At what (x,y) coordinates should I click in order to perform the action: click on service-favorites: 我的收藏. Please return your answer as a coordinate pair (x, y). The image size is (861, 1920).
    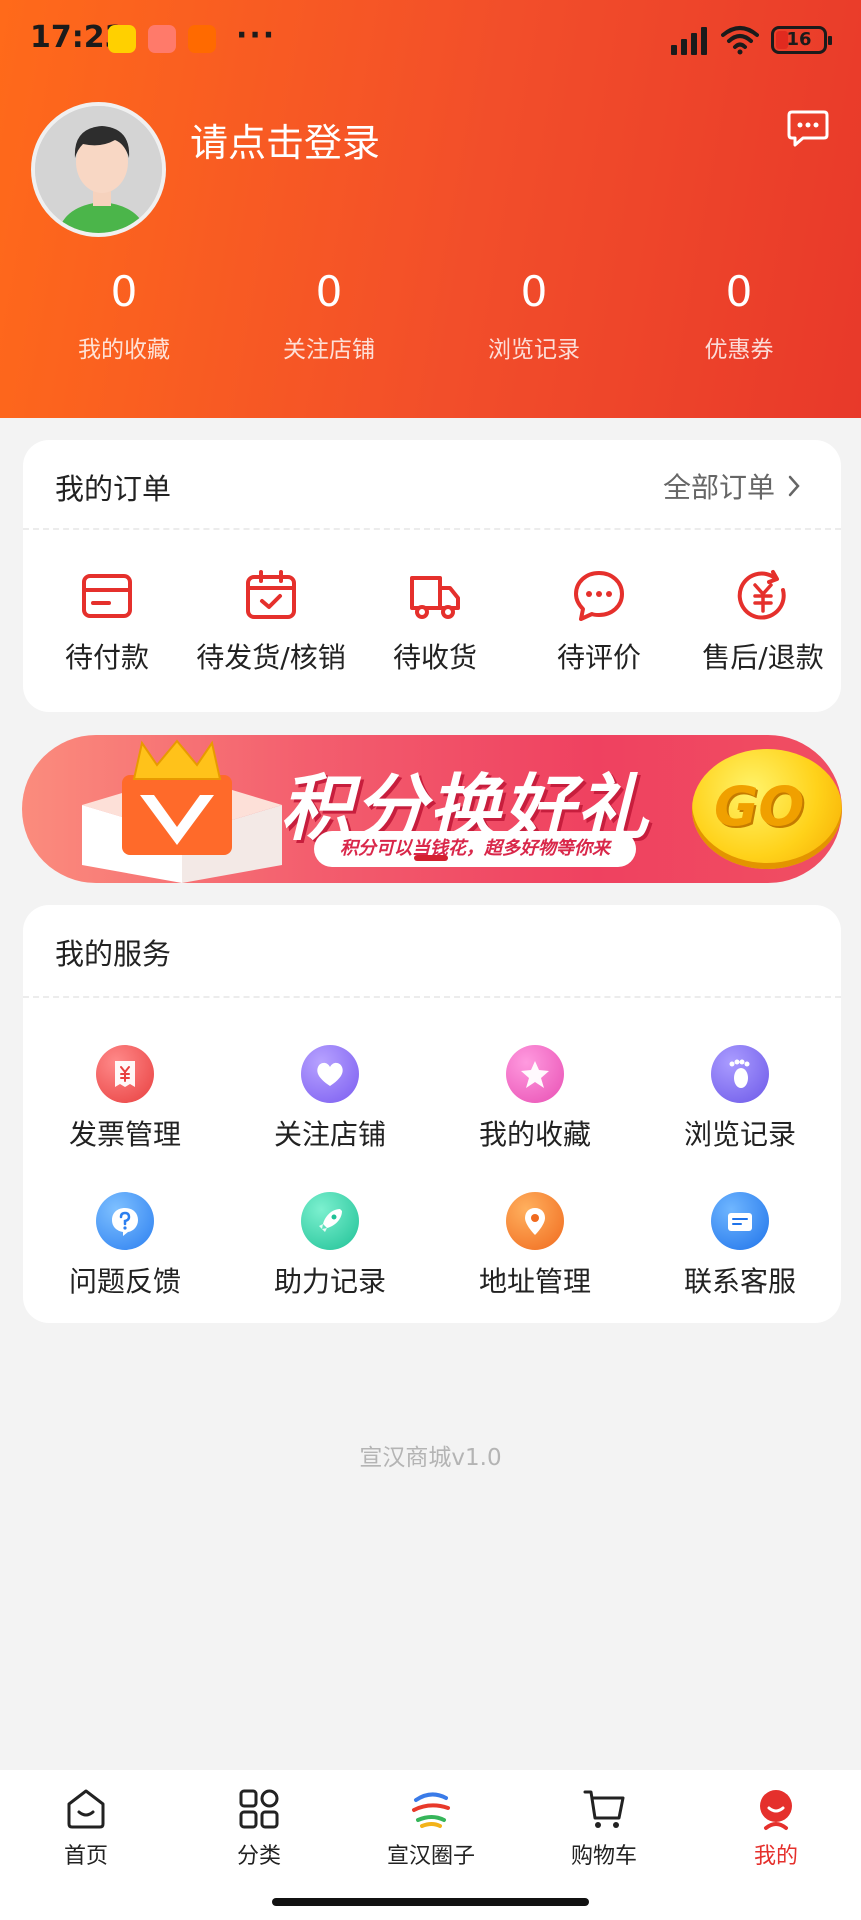
    Looking at the image, I should click on (535, 1099).